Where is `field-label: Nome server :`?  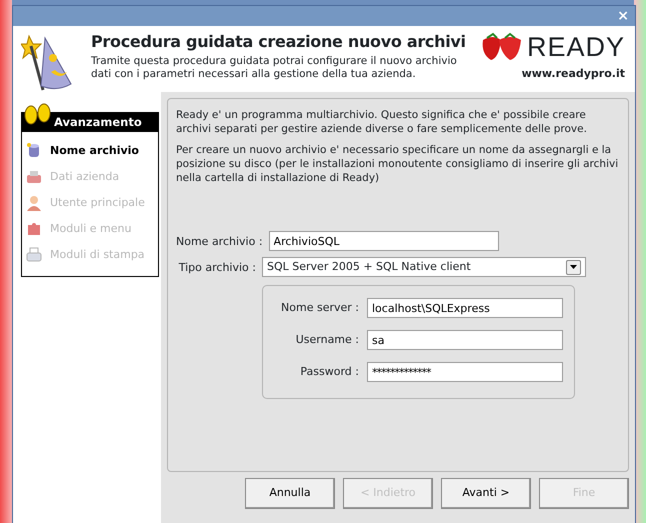 field-label: Nome server : is located at coordinates (319, 308).